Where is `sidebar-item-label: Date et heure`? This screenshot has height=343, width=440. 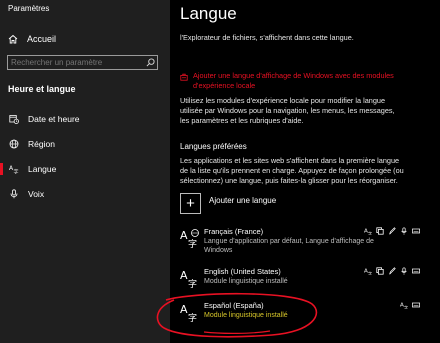 sidebar-item-label: Date et heure is located at coordinates (54, 119).